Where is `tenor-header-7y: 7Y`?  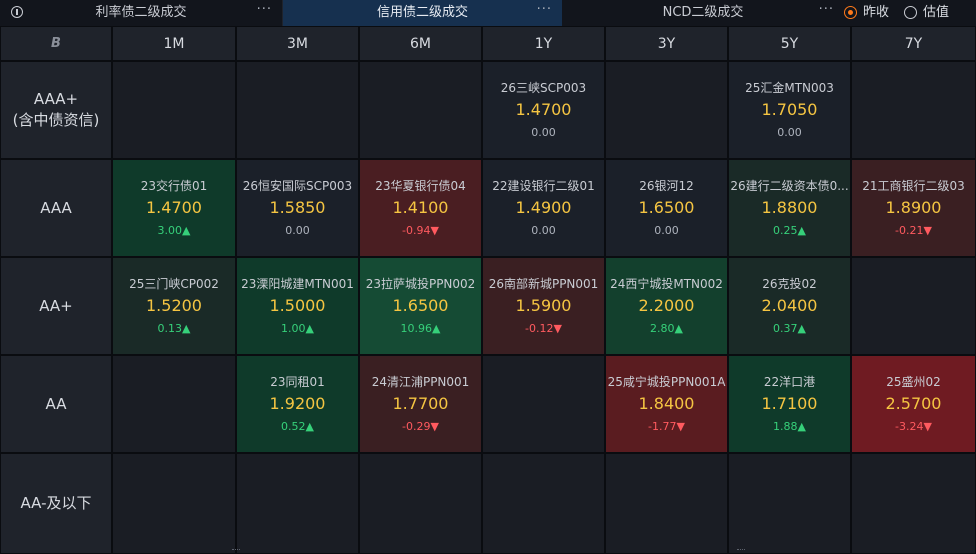
tenor-header-7y: 7Y is located at coordinates (913, 43).